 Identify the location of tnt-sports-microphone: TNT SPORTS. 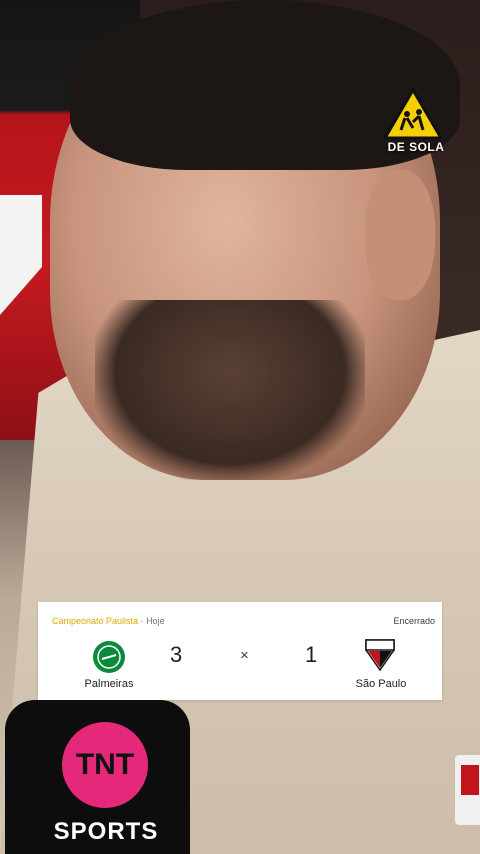
(97, 777).